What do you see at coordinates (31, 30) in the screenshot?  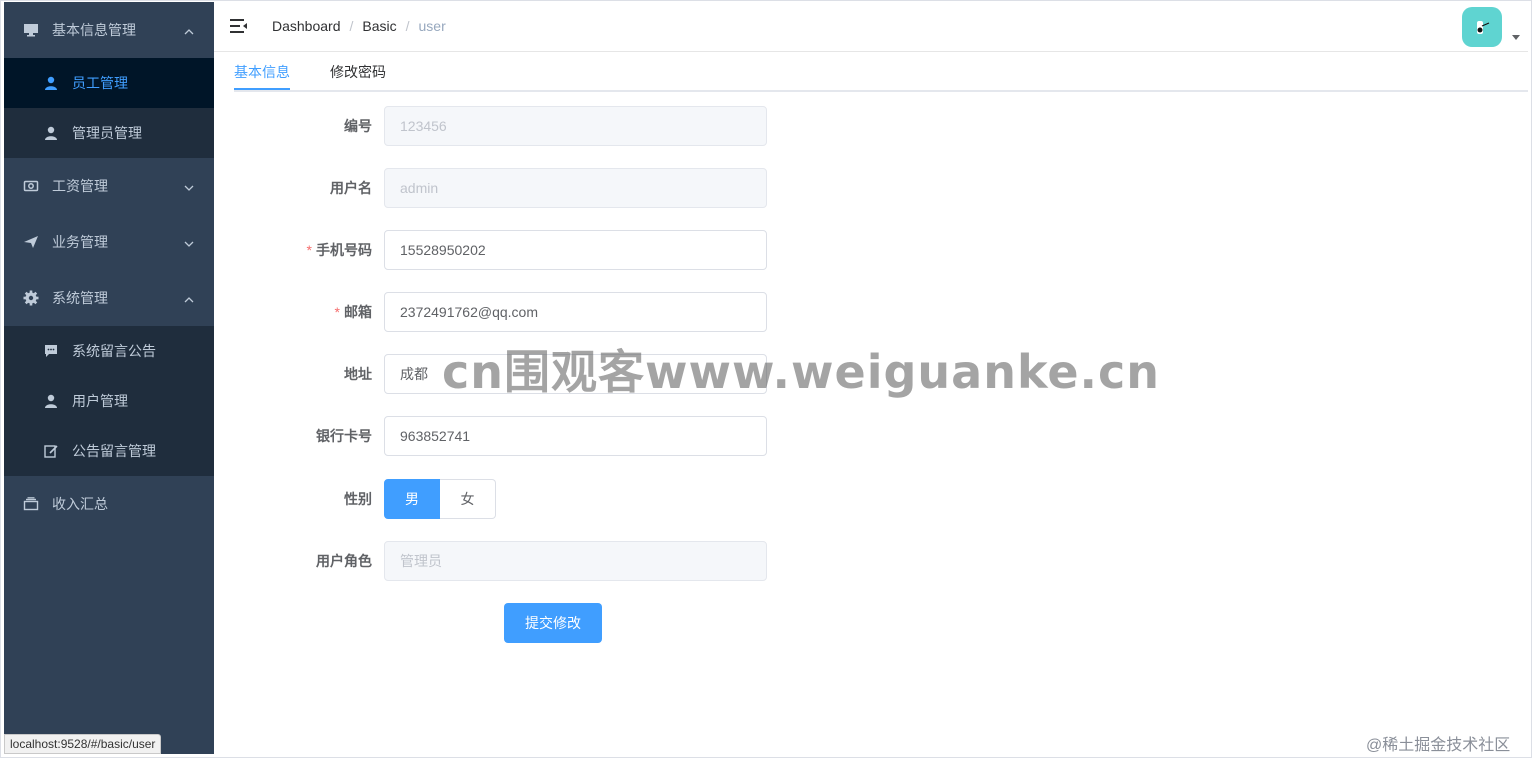 I see `monitor-icon` at bounding box center [31, 30].